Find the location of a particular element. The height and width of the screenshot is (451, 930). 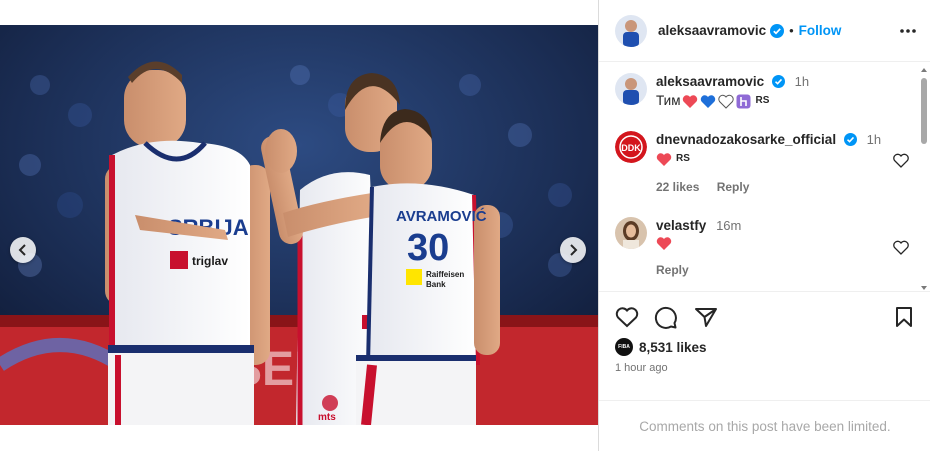

chevron-right-icon is located at coordinates (574, 250).